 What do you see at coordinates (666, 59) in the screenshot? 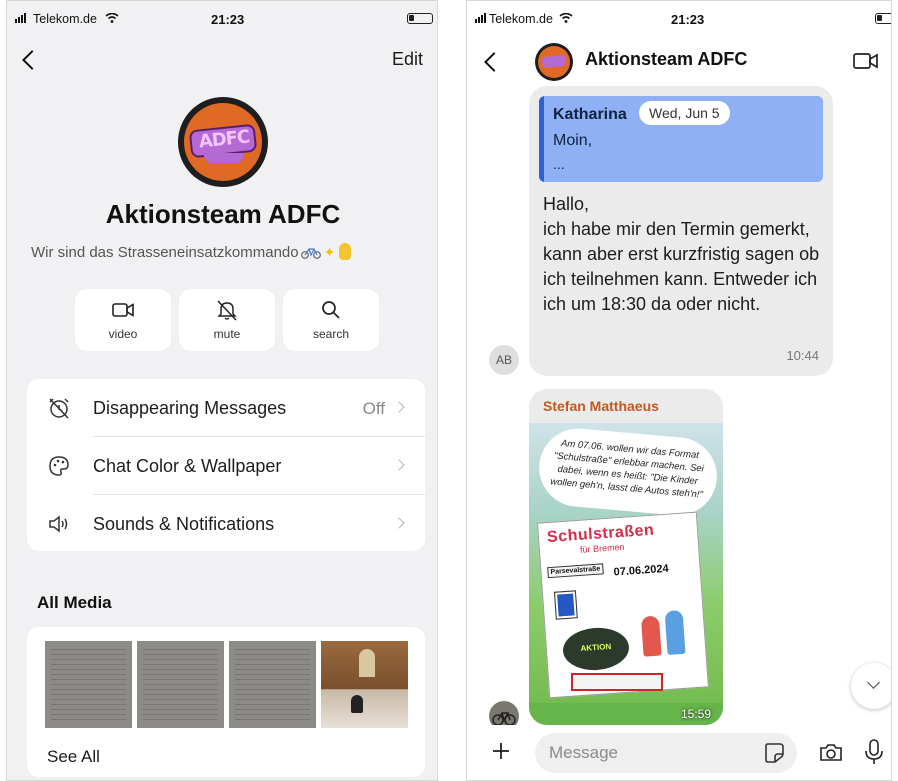
I see `chat-title: Aktionsteam ADFC` at bounding box center [666, 59].